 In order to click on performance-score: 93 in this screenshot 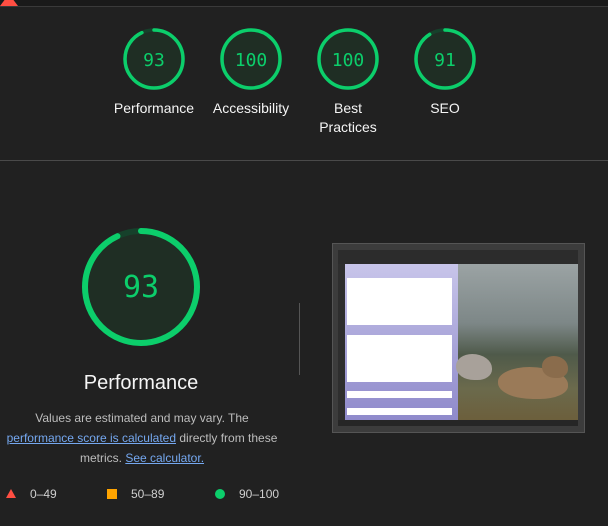, I will do `click(141, 287)`.